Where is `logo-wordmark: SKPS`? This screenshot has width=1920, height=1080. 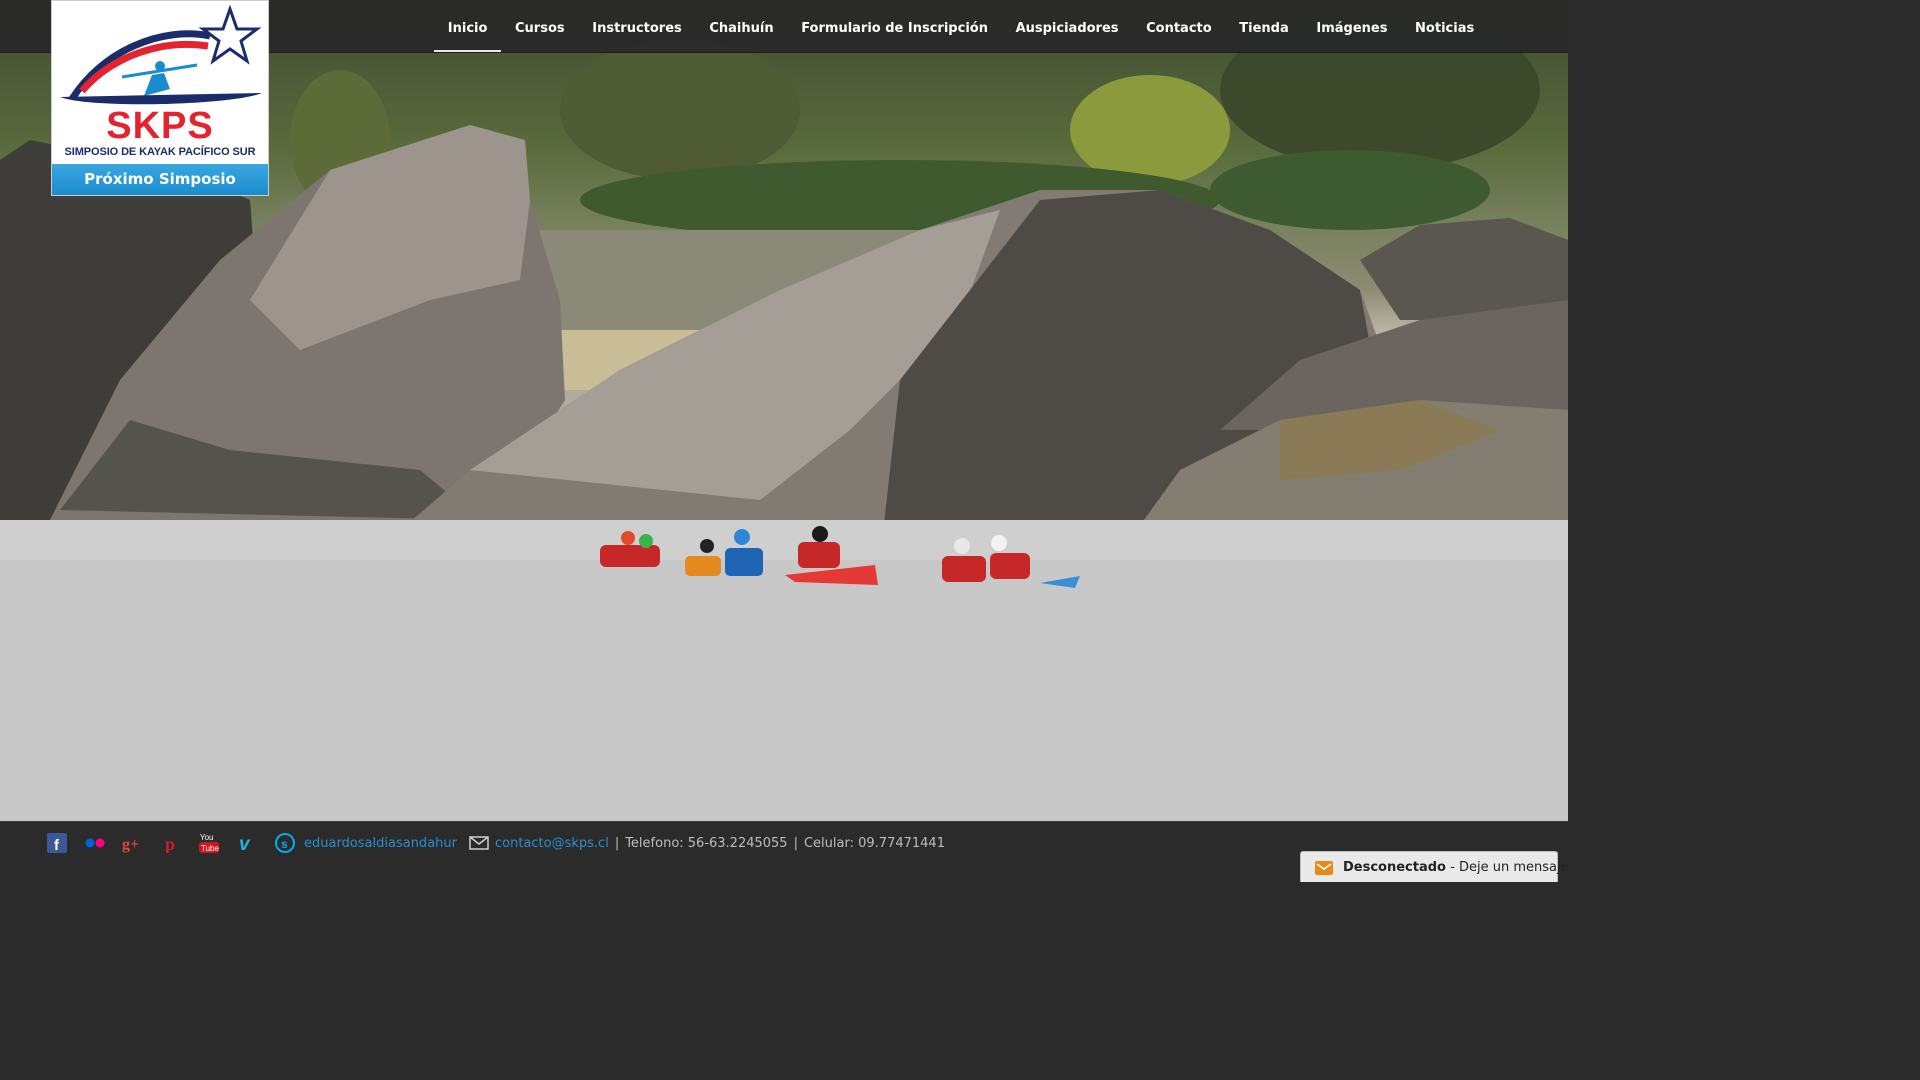 logo-wordmark: SKPS is located at coordinates (160, 126).